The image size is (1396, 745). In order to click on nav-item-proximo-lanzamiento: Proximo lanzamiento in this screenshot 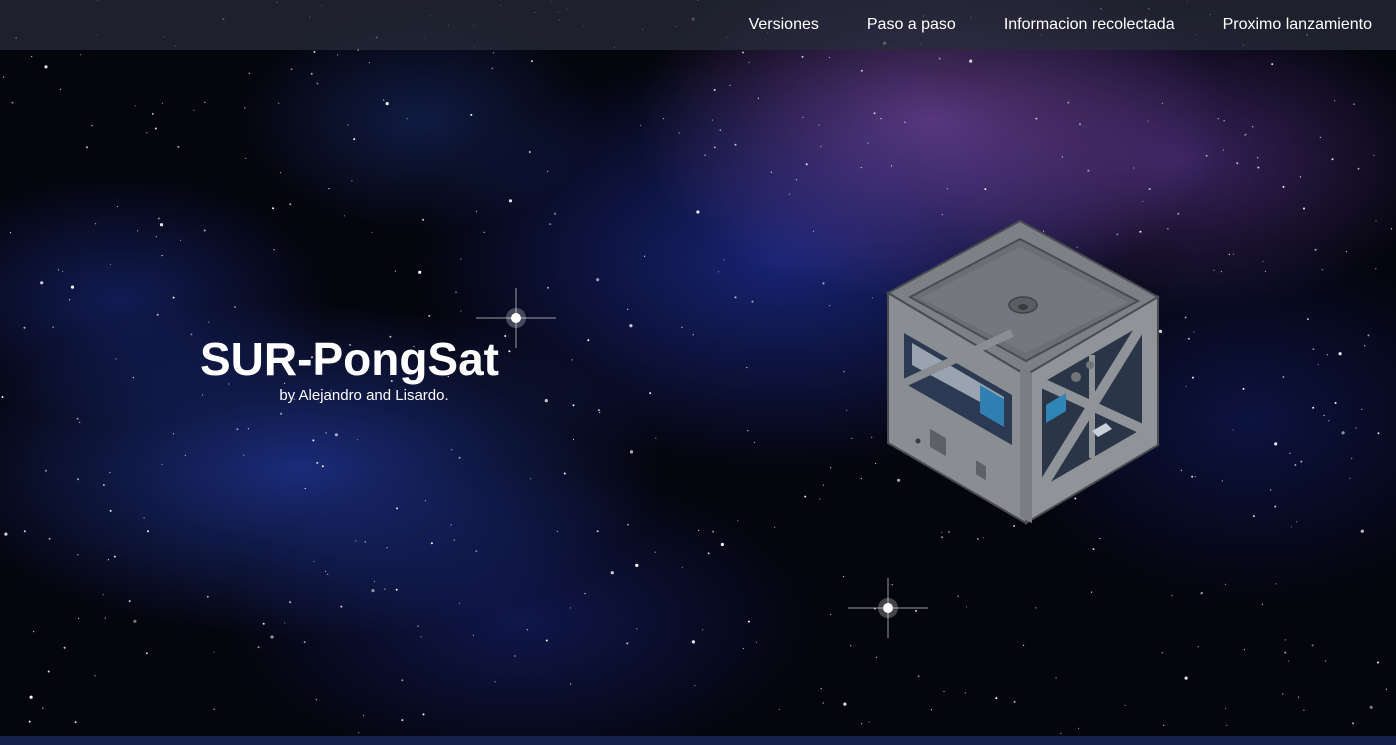, I will do `click(1297, 25)`.